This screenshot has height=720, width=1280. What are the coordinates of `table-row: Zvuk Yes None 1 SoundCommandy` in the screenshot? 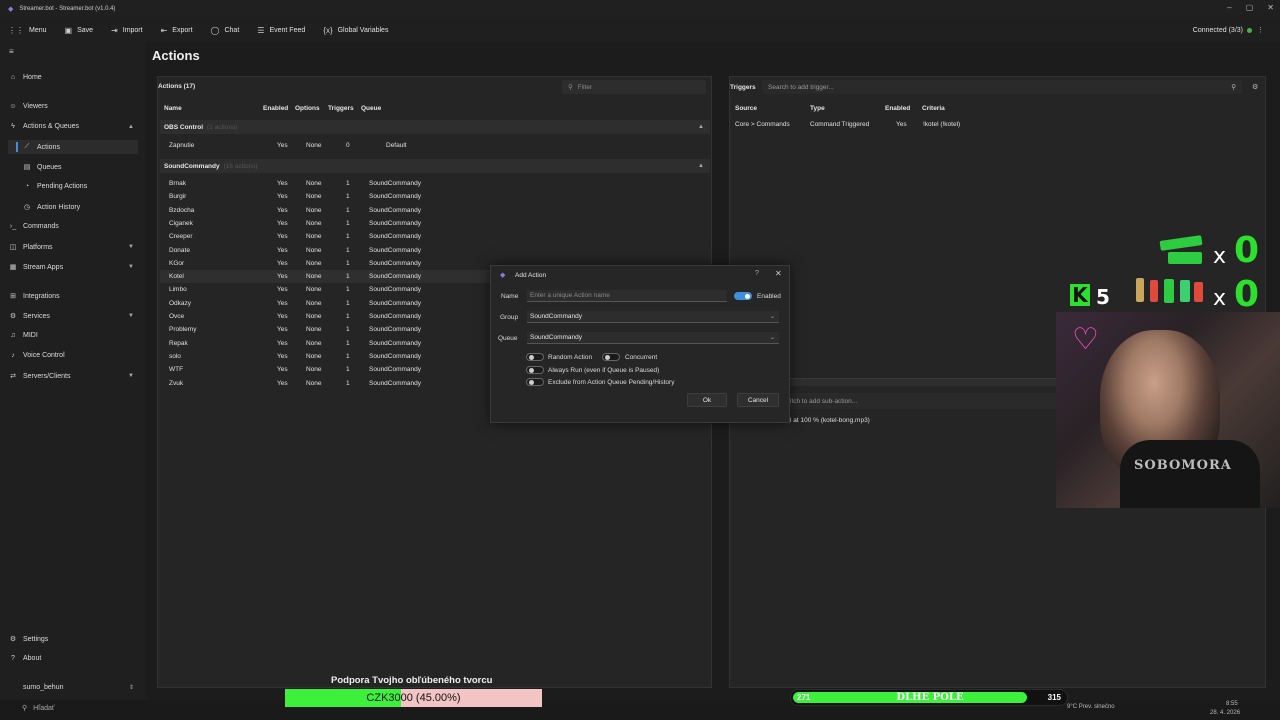 It's located at (325, 383).